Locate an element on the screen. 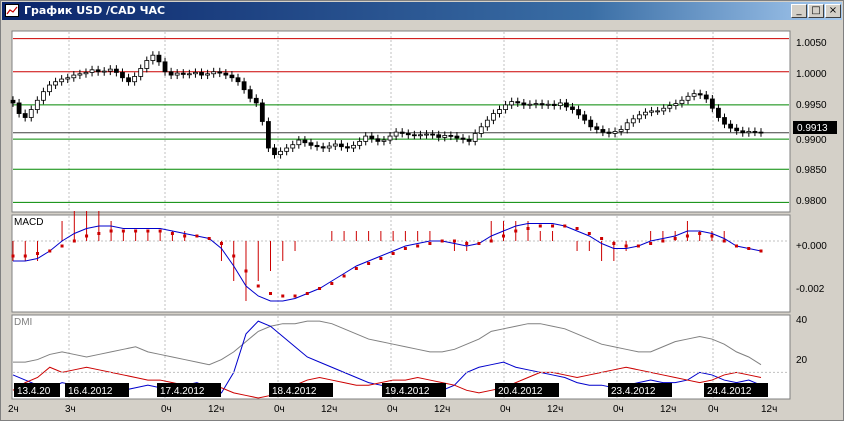  price-tick-label: 0.9950 is located at coordinates (811, 105).